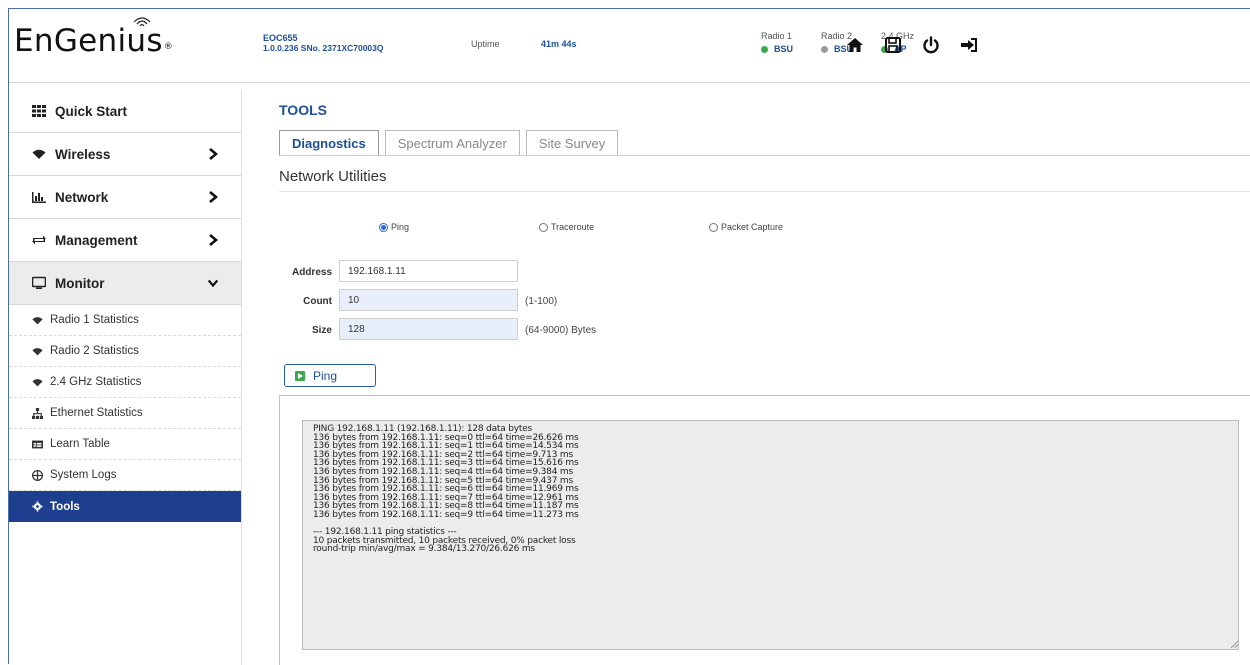 This screenshot has width=1250, height=665. Describe the element at coordinates (561, 330) in the screenshot. I see `size-hint: (64-9000) Bytes` at that location.